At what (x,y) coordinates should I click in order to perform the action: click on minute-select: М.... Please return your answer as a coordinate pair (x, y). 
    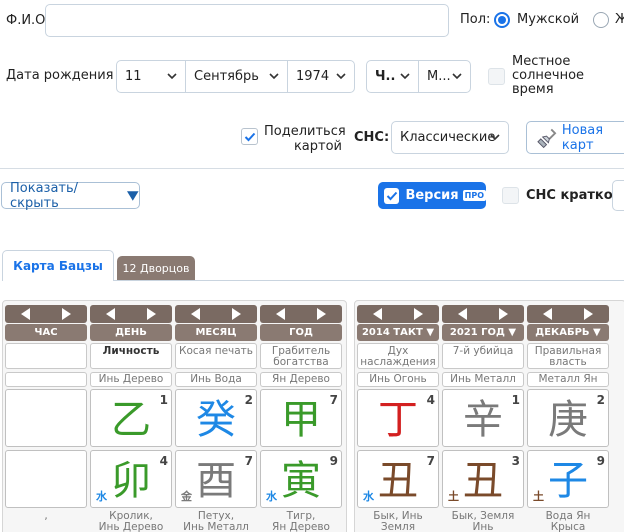
    Looking at the image, I should click on (444, 76).